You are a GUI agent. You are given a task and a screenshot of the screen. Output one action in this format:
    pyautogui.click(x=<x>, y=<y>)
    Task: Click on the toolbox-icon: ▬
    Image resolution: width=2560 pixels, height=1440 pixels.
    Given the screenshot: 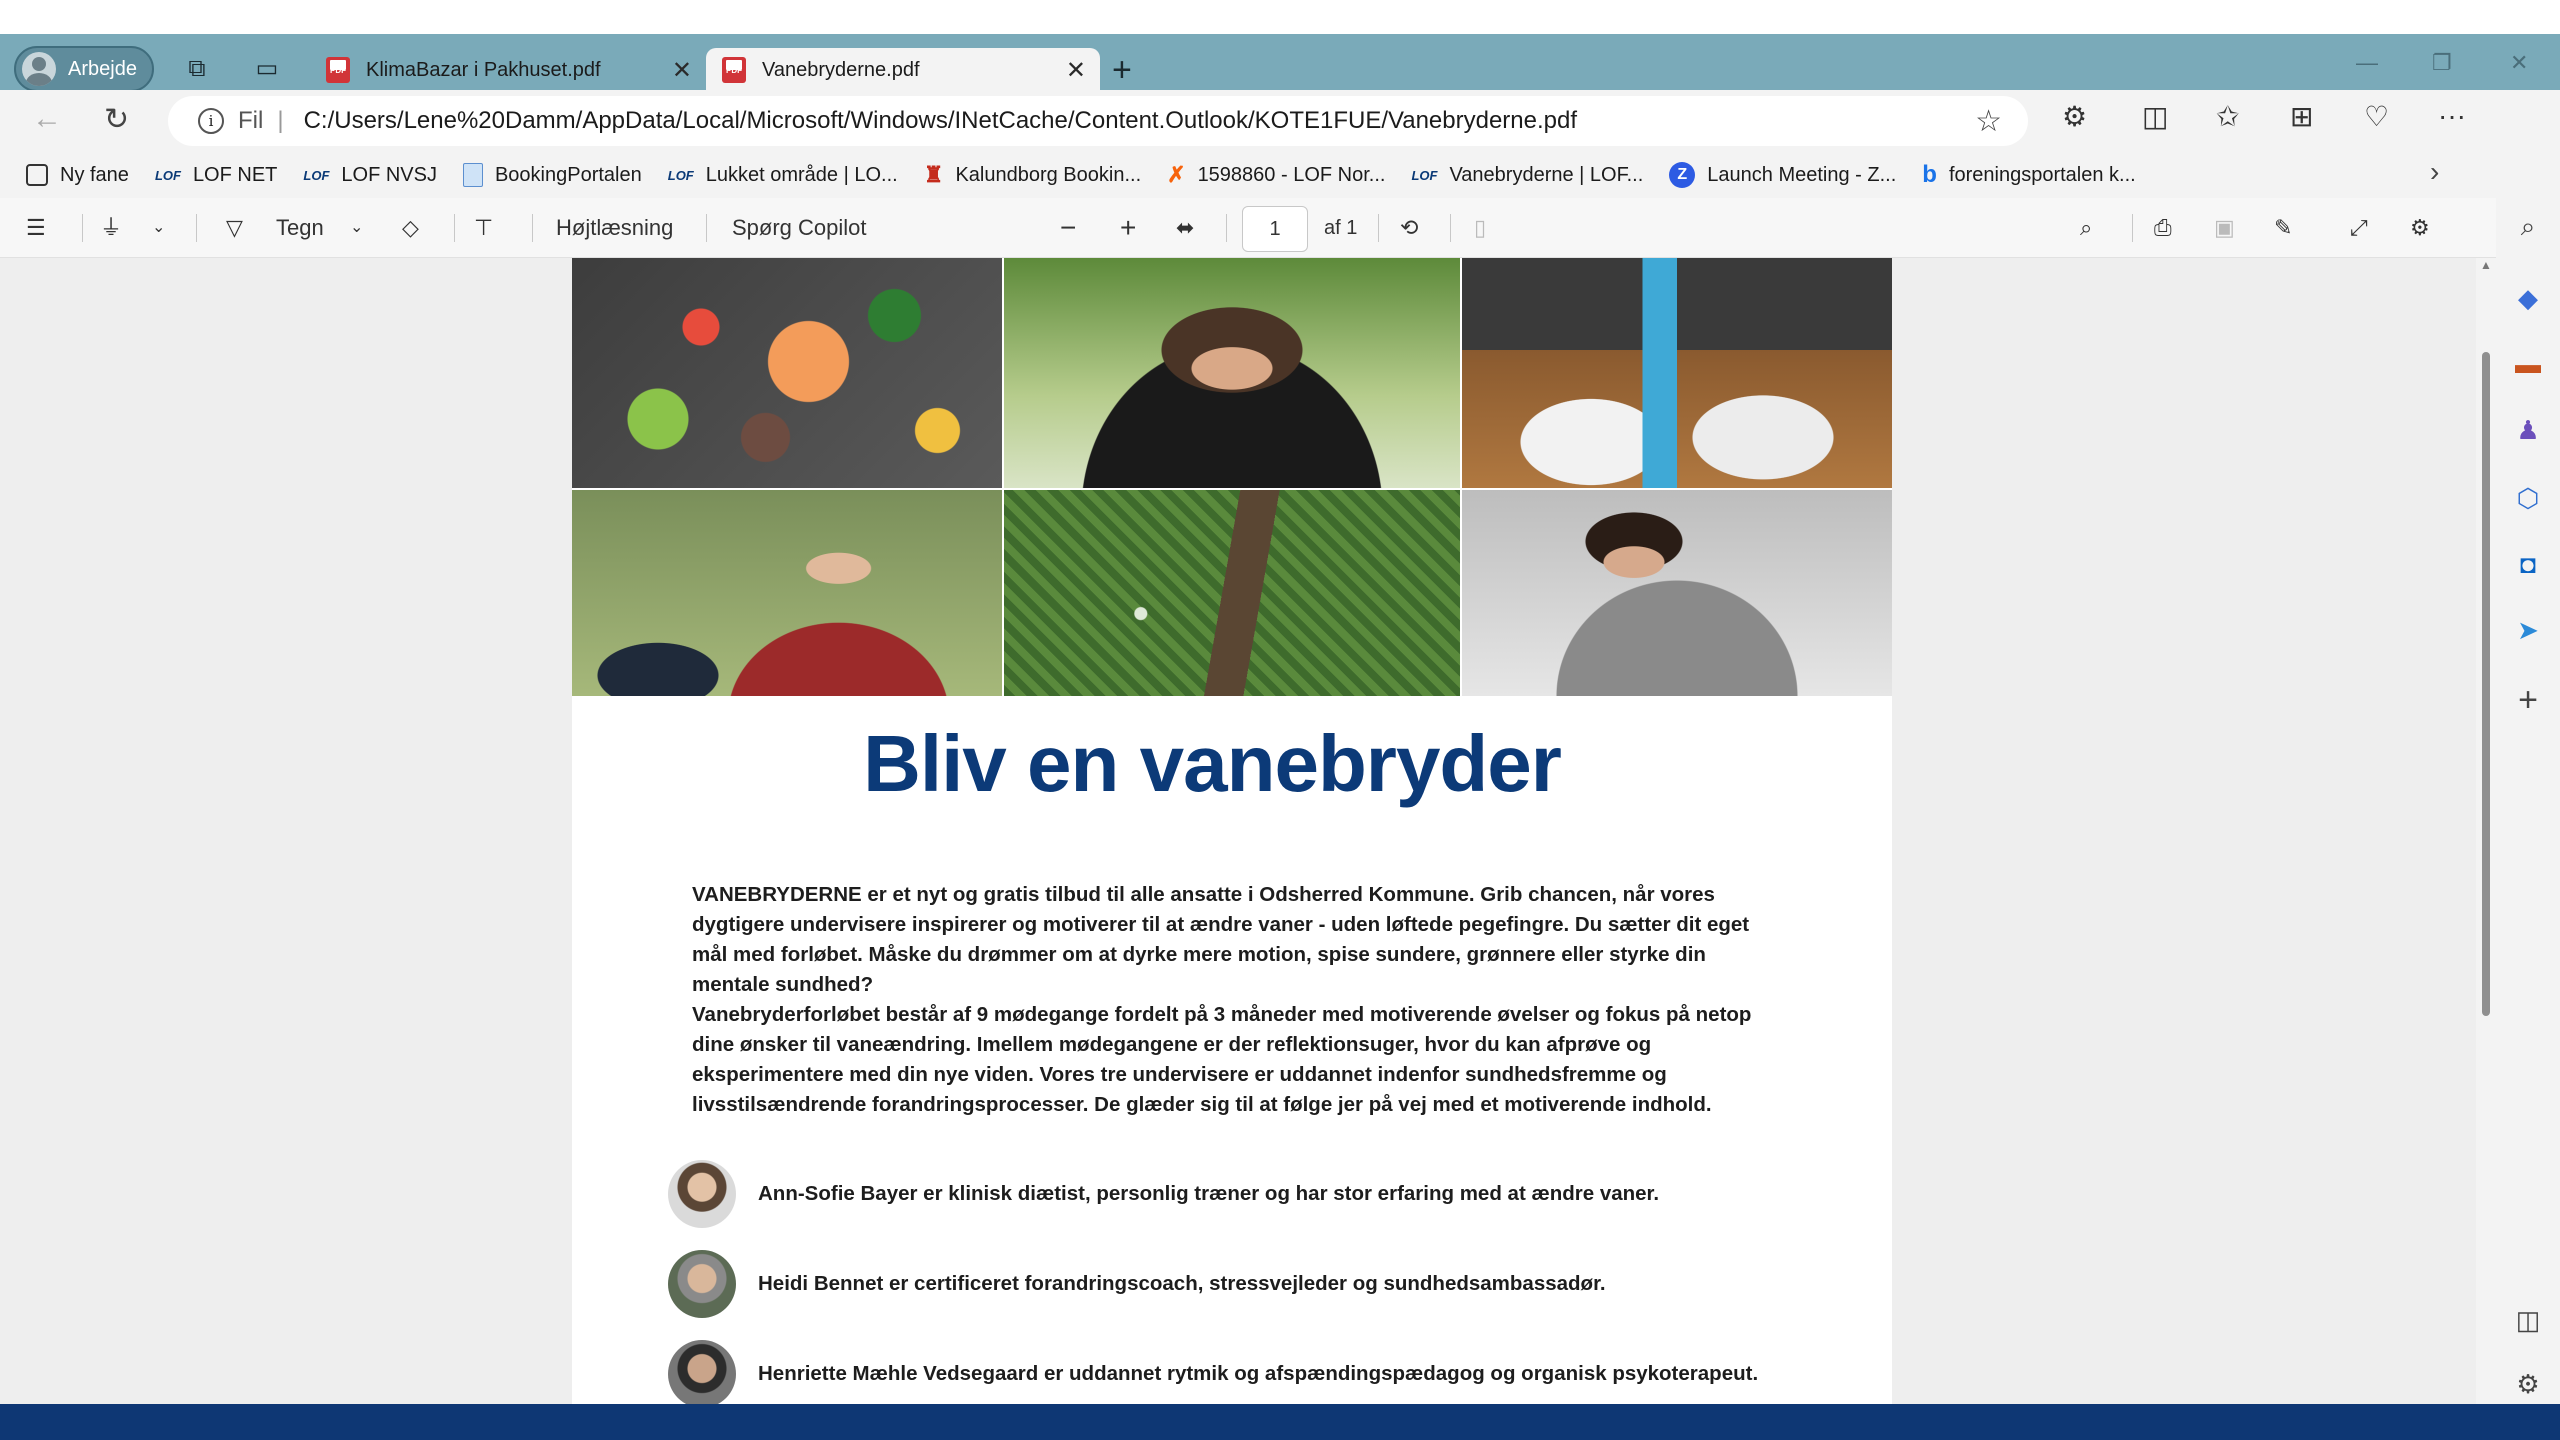 What is the action you would take?
    pyautogui.click(x=2528, y=364)
    